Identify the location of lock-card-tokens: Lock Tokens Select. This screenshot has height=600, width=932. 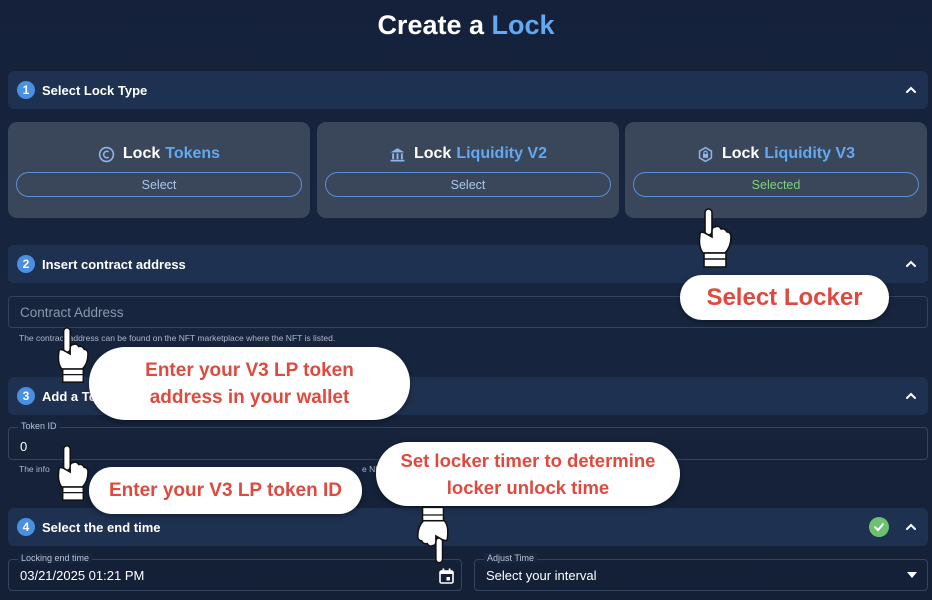
(159, 170).